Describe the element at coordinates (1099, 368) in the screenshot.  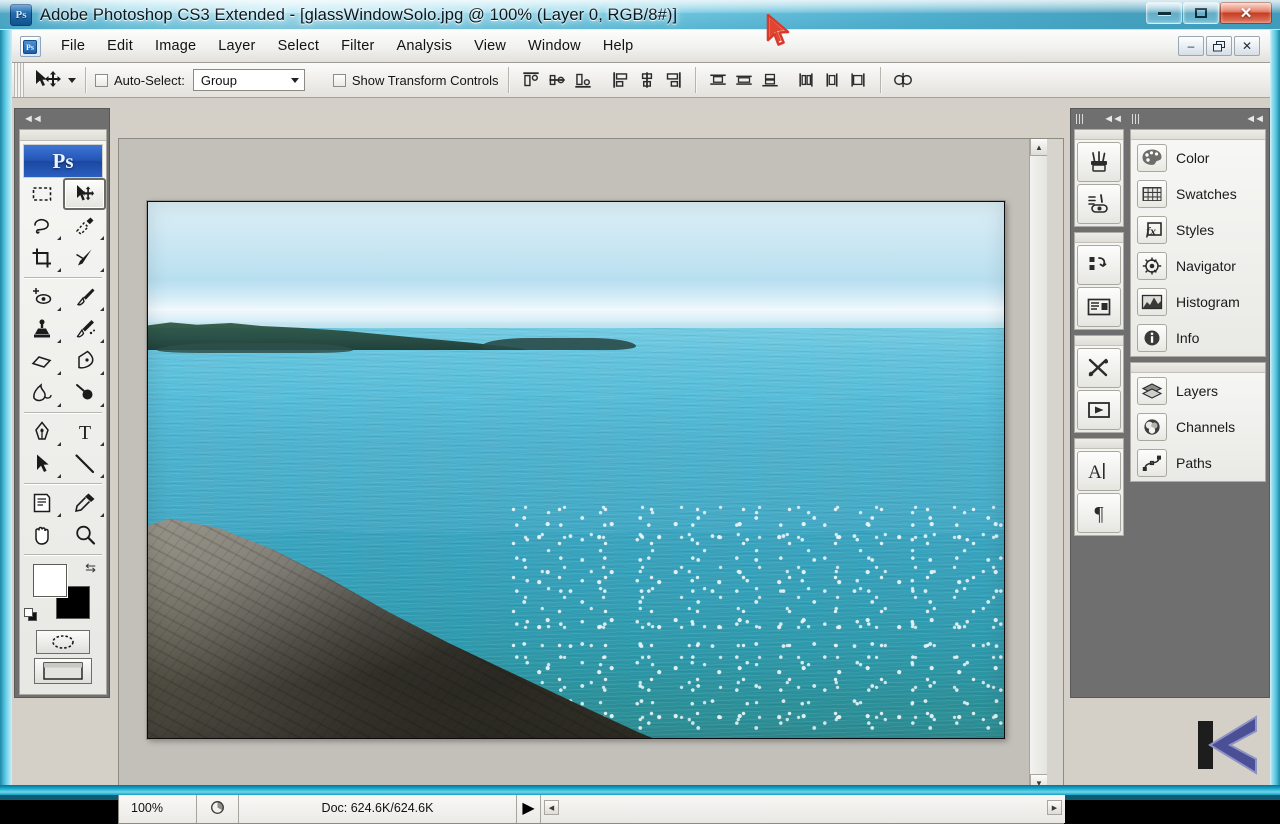
I see `measurement-log-panel-icon` at that location.